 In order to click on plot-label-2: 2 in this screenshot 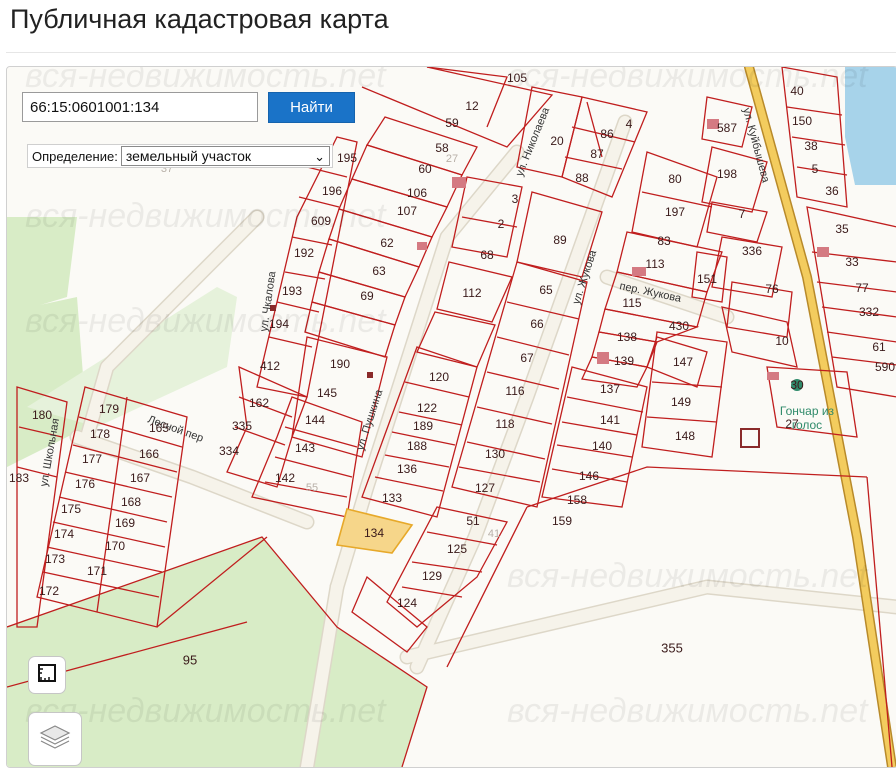, I will do `click(501, 224)`.